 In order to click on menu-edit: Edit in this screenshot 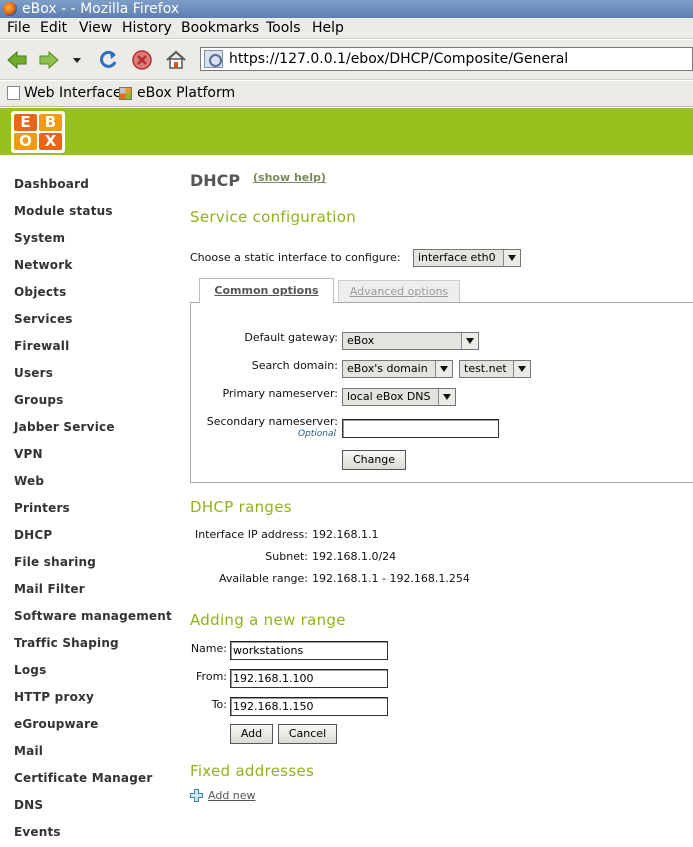, I will do `click(53, 28)`.